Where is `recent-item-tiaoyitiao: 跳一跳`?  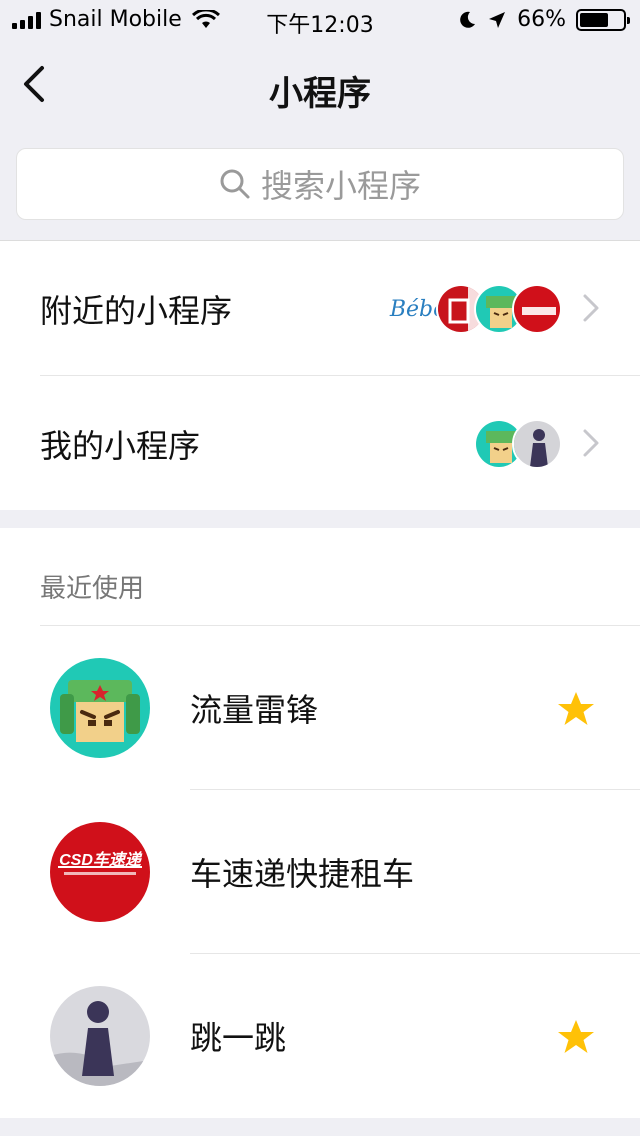 recent-item-tiaoyitiao: 跳一跳 is located at coordinates (320, 1036).